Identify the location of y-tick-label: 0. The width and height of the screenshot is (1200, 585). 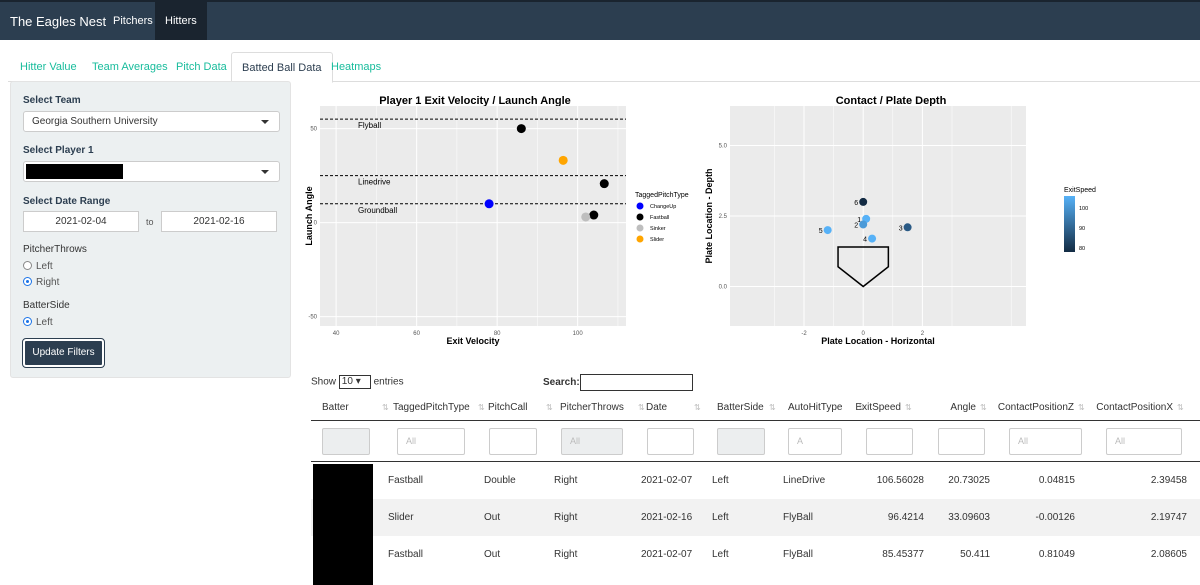
(316, 224).